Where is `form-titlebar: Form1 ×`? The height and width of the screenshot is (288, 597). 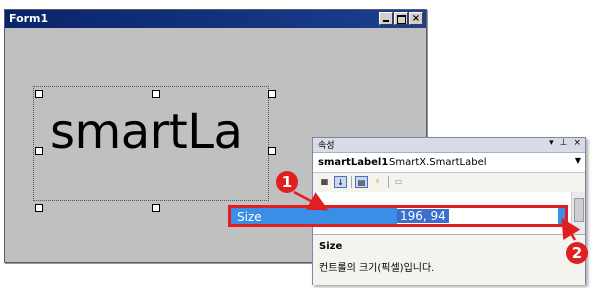 form-titlebar: Form1 × is located at coordinates (215, 19).